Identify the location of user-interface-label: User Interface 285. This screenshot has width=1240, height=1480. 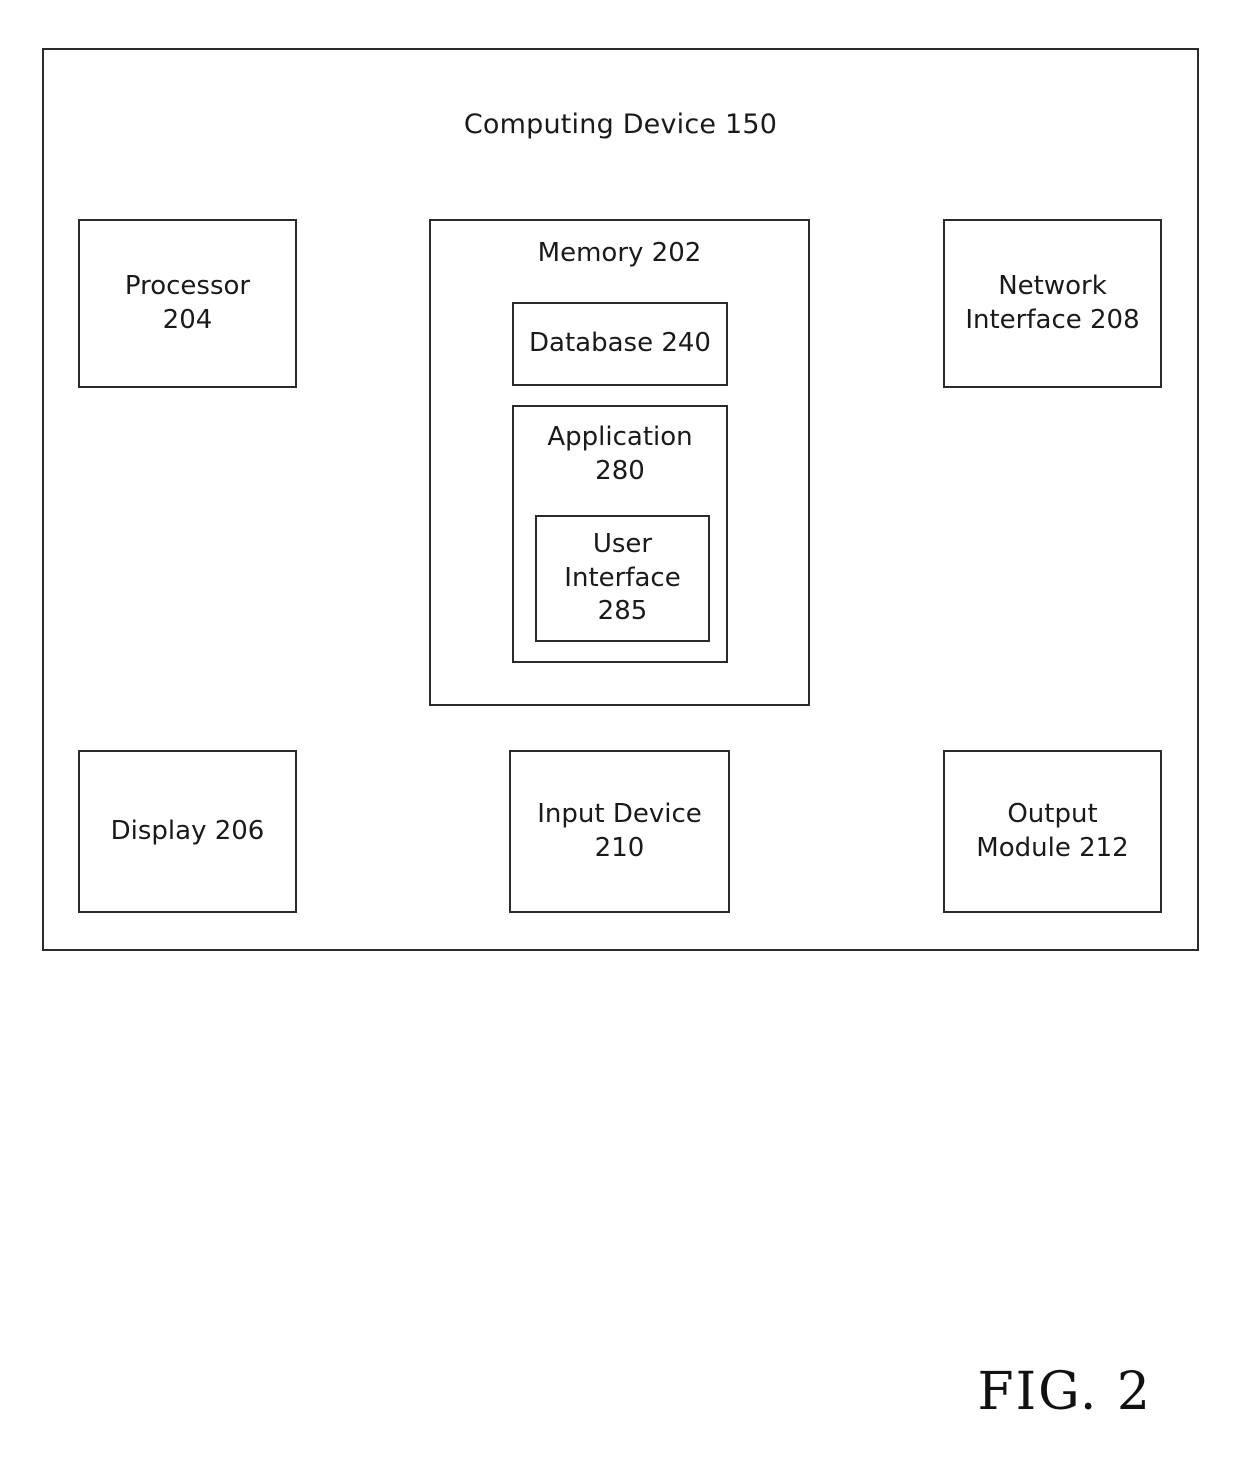
(622, 577).